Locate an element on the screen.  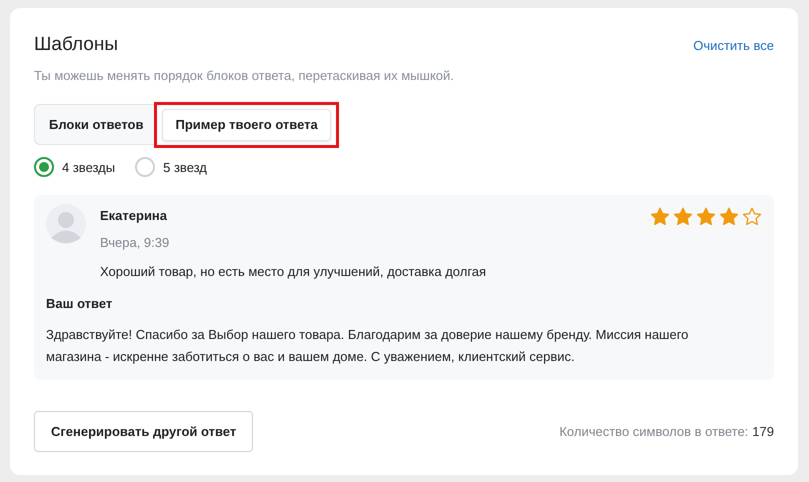
count-value: 179 is located at coordinates (763, 431).